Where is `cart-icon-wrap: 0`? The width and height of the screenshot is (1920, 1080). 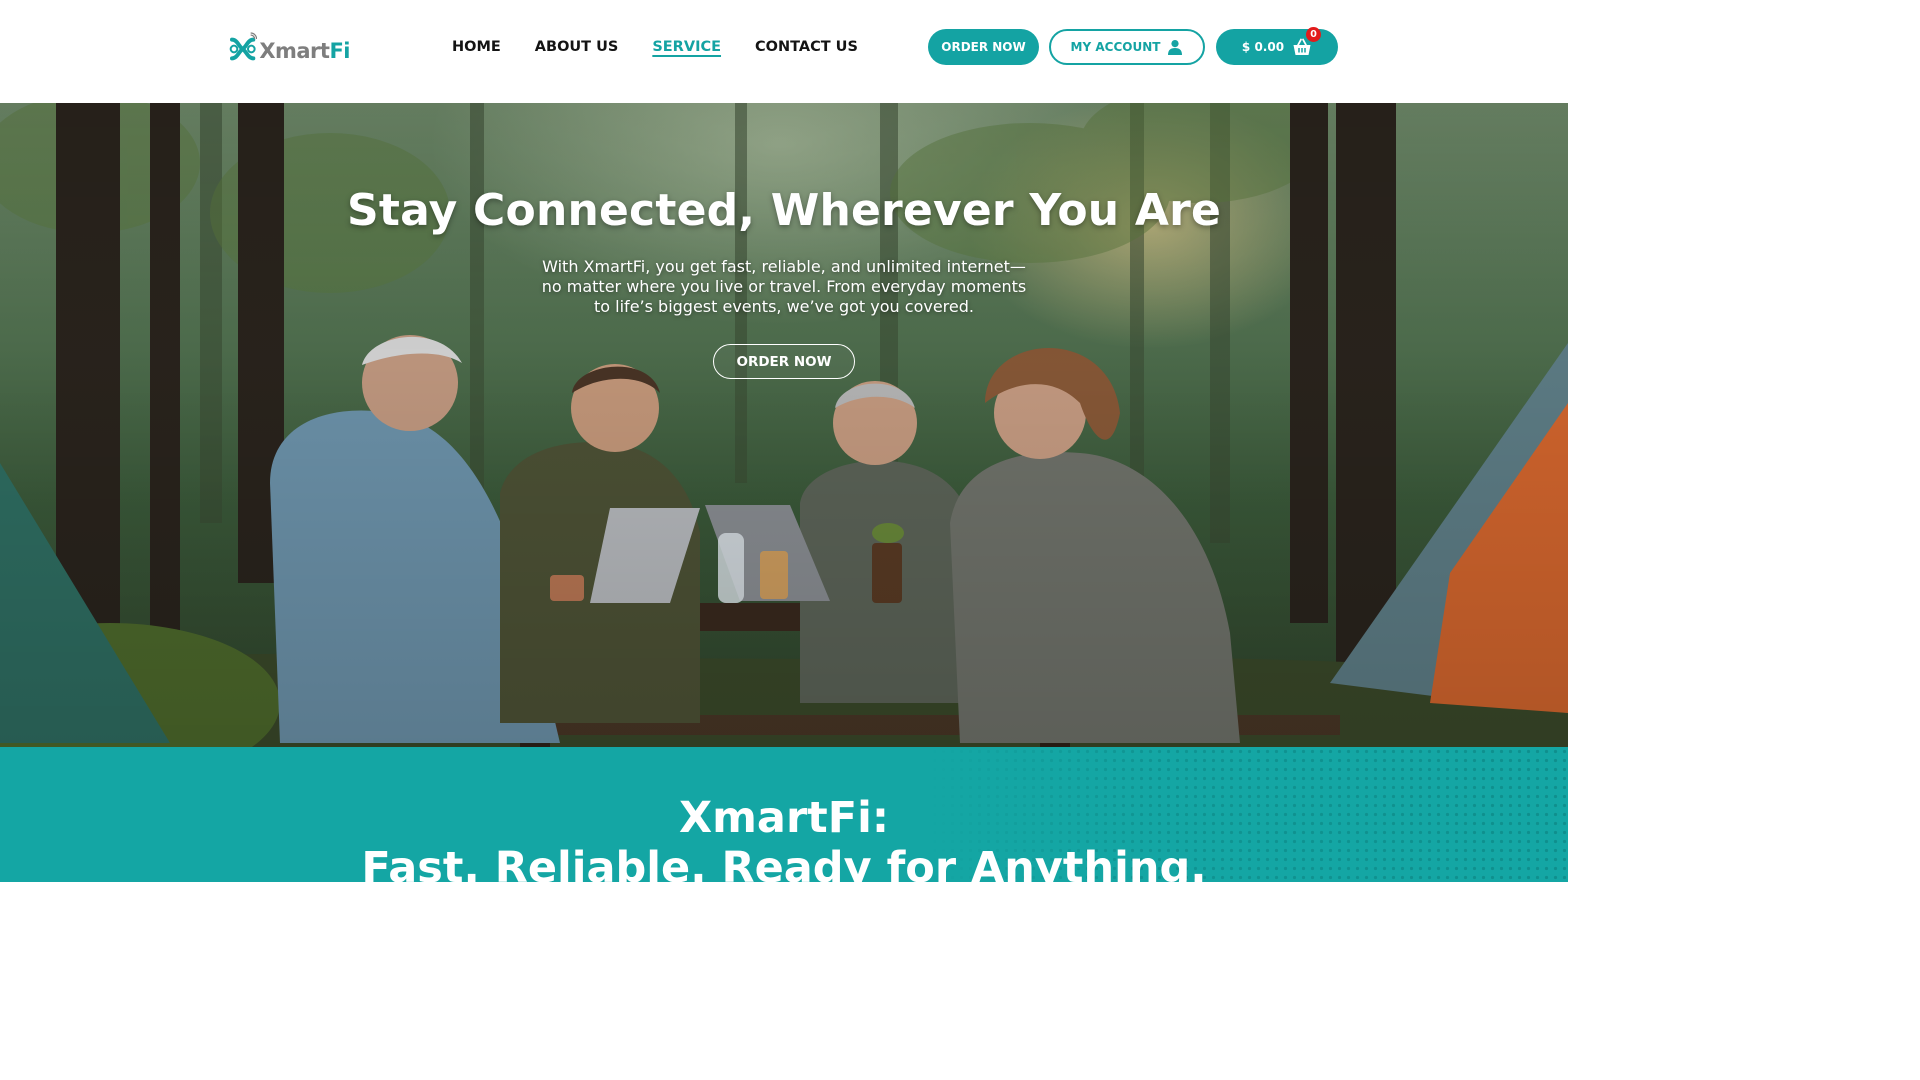 cart-icon-wrap: 0 is located at coordinates (1307, 42).